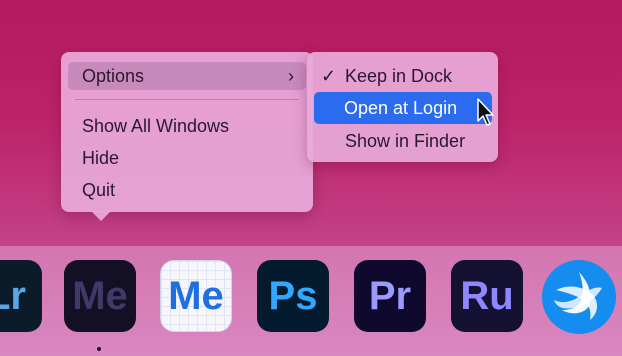 The height and width of the screenshot is (356, 622). Describe the element at coordinates (13, 295) in the screenshot. I see `app-label: Lr` at that location.